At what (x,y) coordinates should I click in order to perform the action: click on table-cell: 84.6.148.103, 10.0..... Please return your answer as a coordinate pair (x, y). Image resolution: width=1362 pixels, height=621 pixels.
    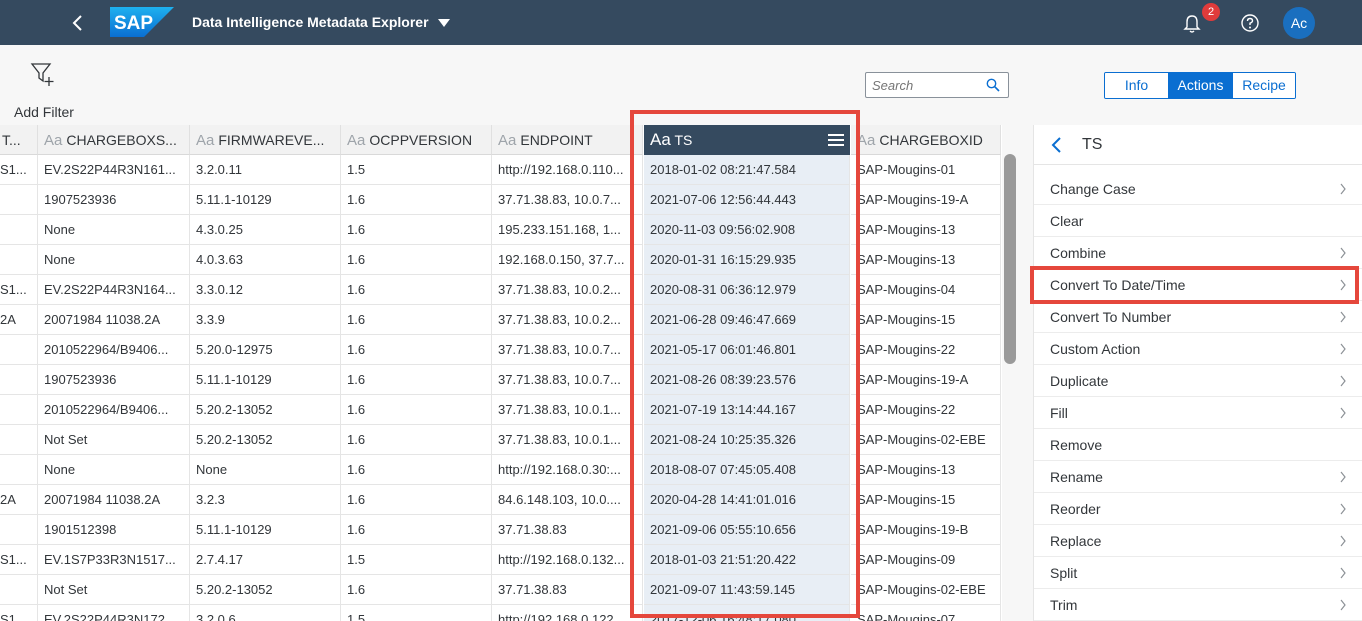
    Looking at the image, I should click on (567, 500).